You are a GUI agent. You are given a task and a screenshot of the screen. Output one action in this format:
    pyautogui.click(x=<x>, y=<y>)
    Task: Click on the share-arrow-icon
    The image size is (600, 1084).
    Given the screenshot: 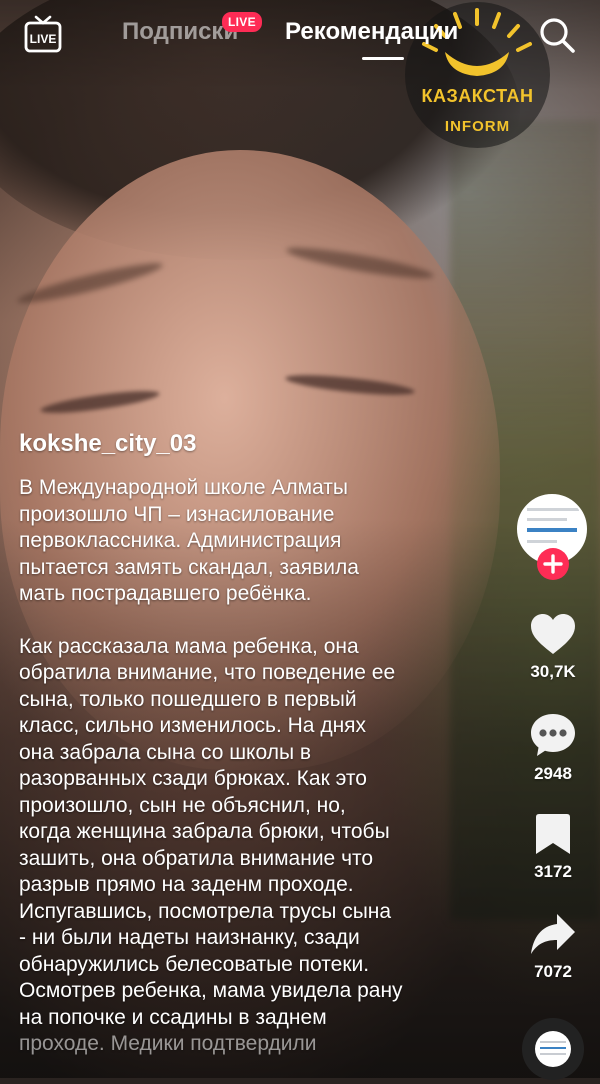 What is the action you would take?
    pyautogui.click(x=553, y=934)
    